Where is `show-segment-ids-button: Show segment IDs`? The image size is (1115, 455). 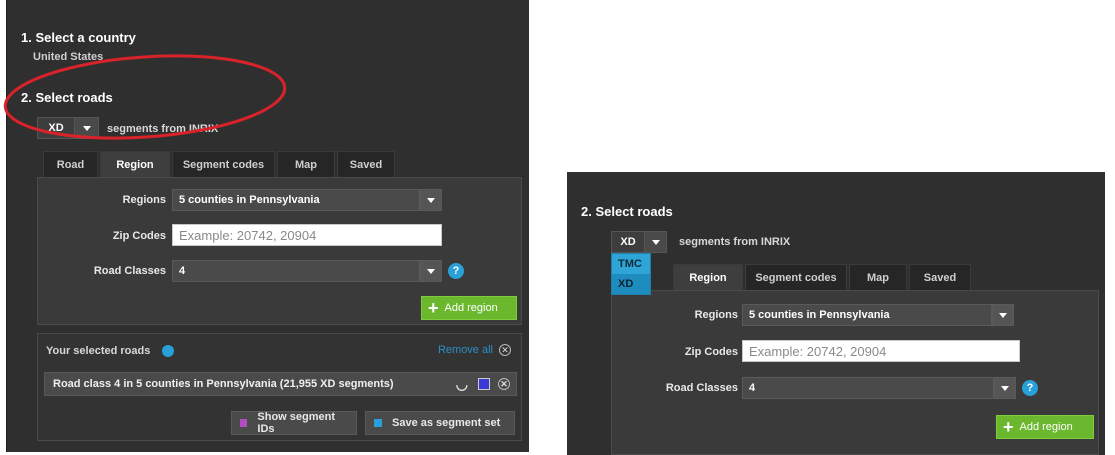
show-segment-ids-button: Show segment IDs is located at coordinates (294, 423).